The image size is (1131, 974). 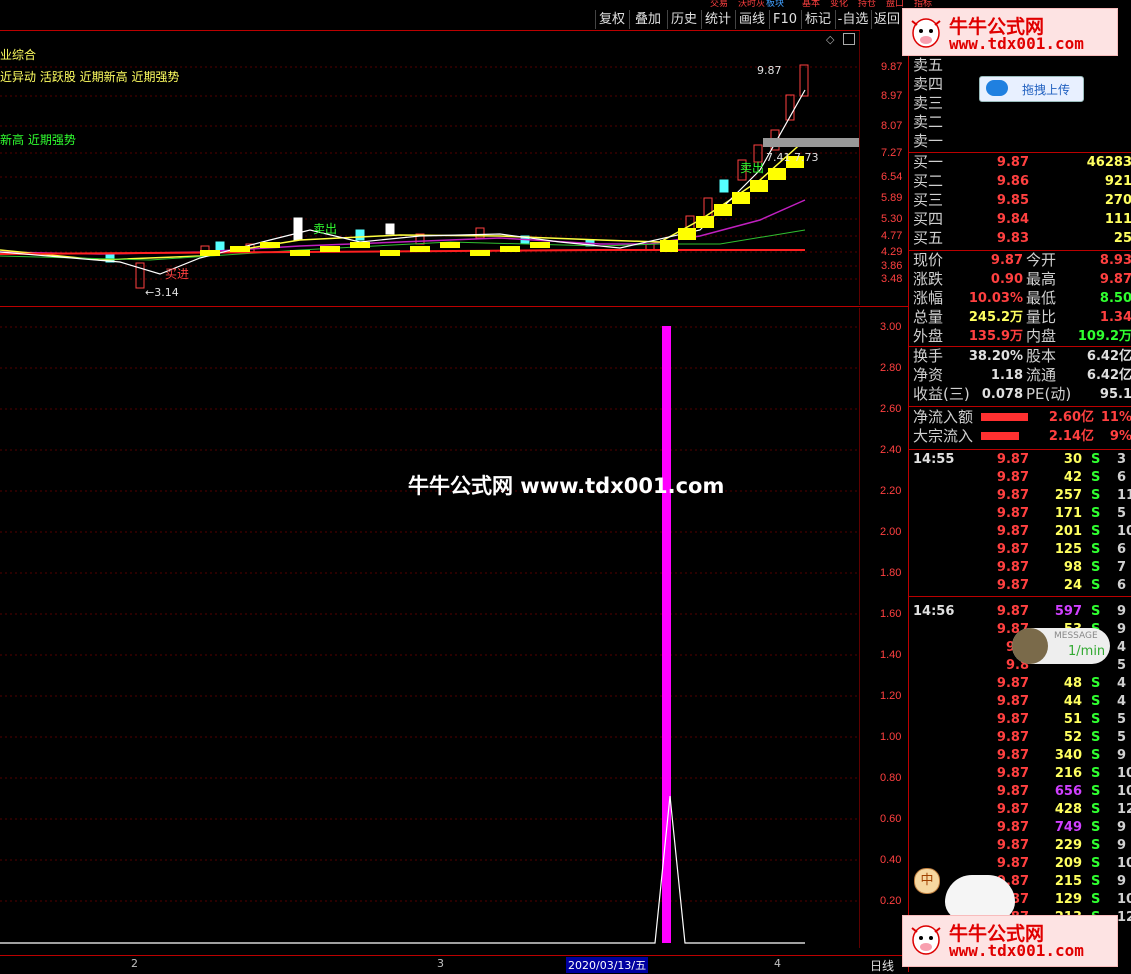 I want to click on y-tick-label: 5.89, so click(x=892, y=198).